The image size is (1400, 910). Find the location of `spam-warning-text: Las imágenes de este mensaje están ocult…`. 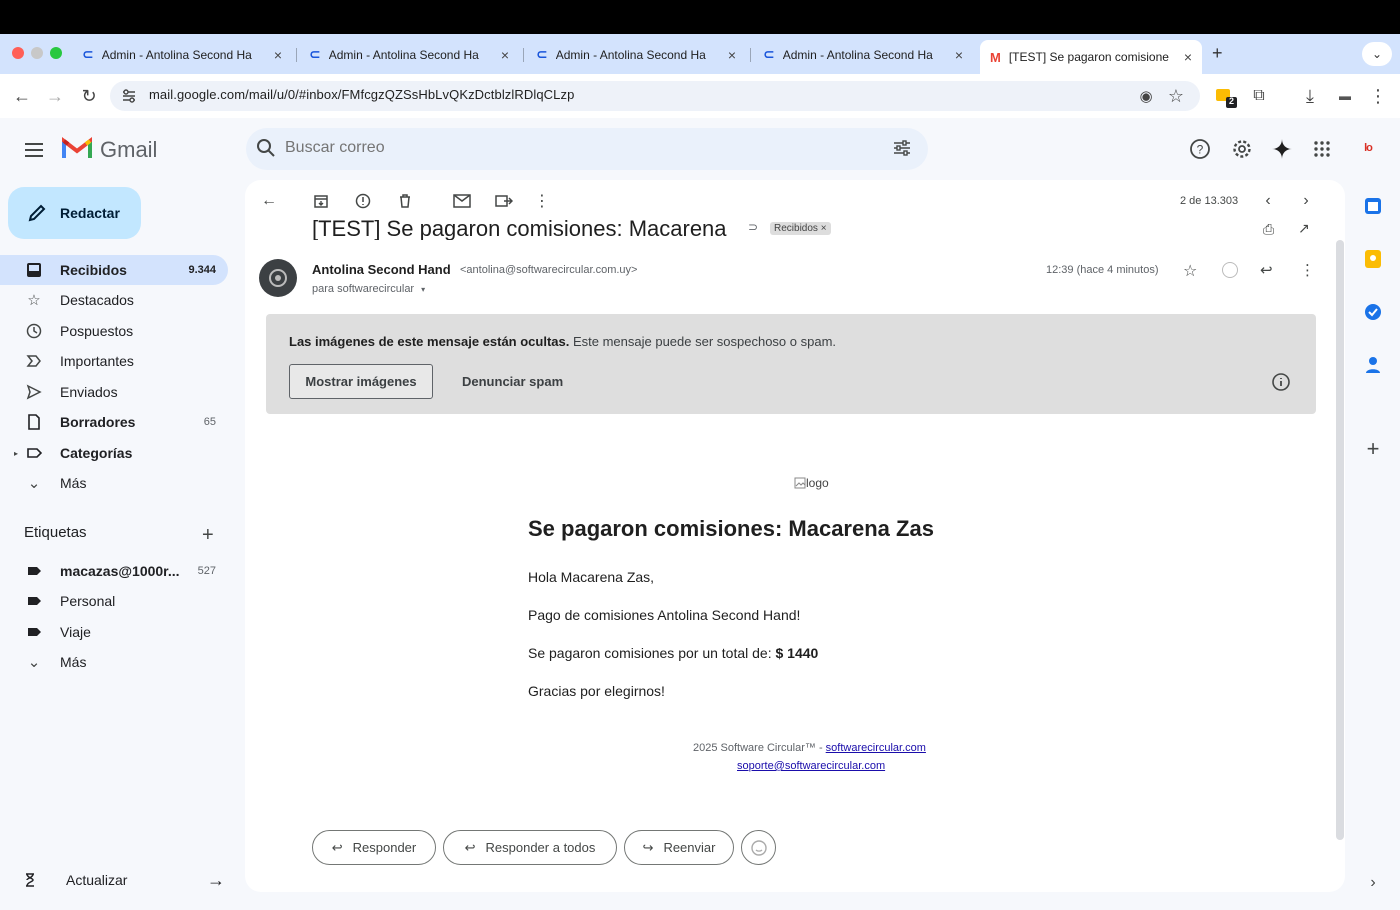

spam-warning-text: Las imágenes de este mensaje están ocult… is located at coordinates (563, 341).